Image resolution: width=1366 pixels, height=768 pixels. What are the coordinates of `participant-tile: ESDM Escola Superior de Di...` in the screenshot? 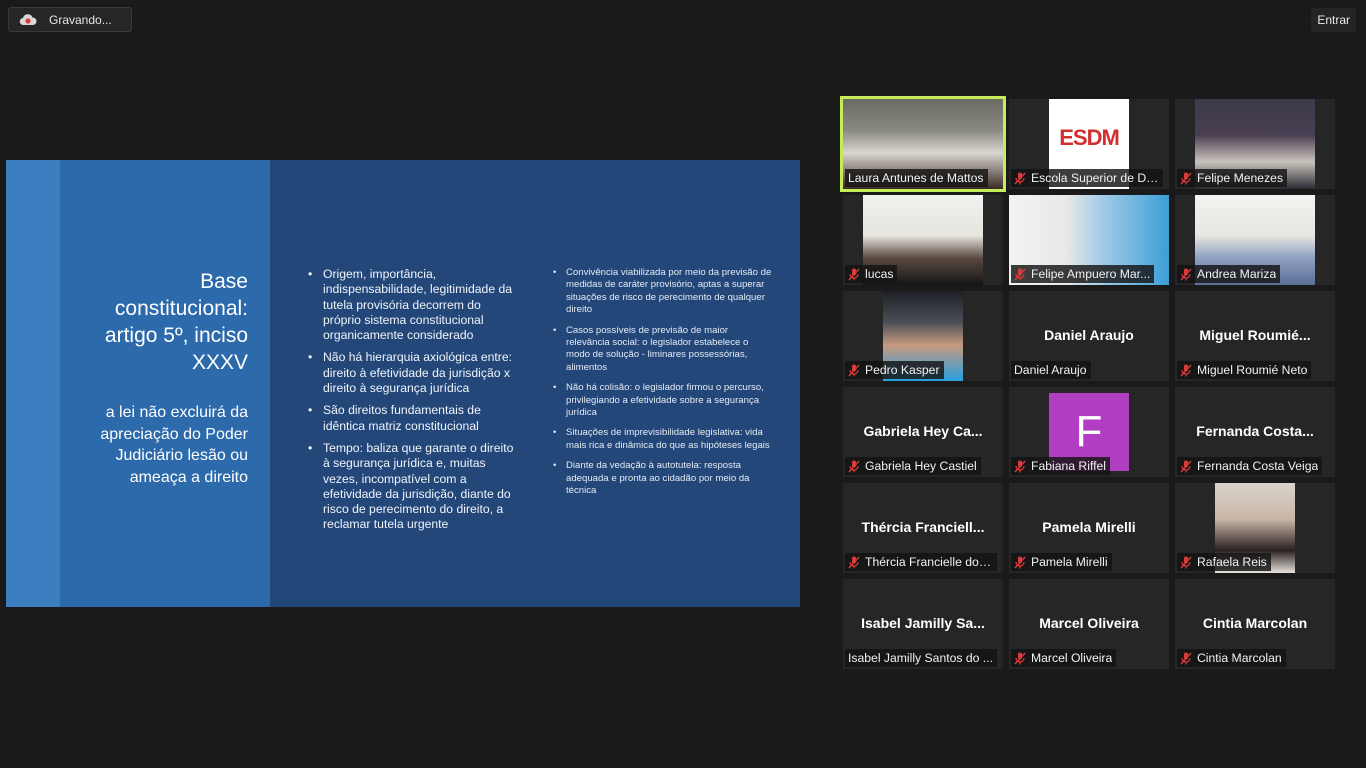 It's located at (1089, 144).